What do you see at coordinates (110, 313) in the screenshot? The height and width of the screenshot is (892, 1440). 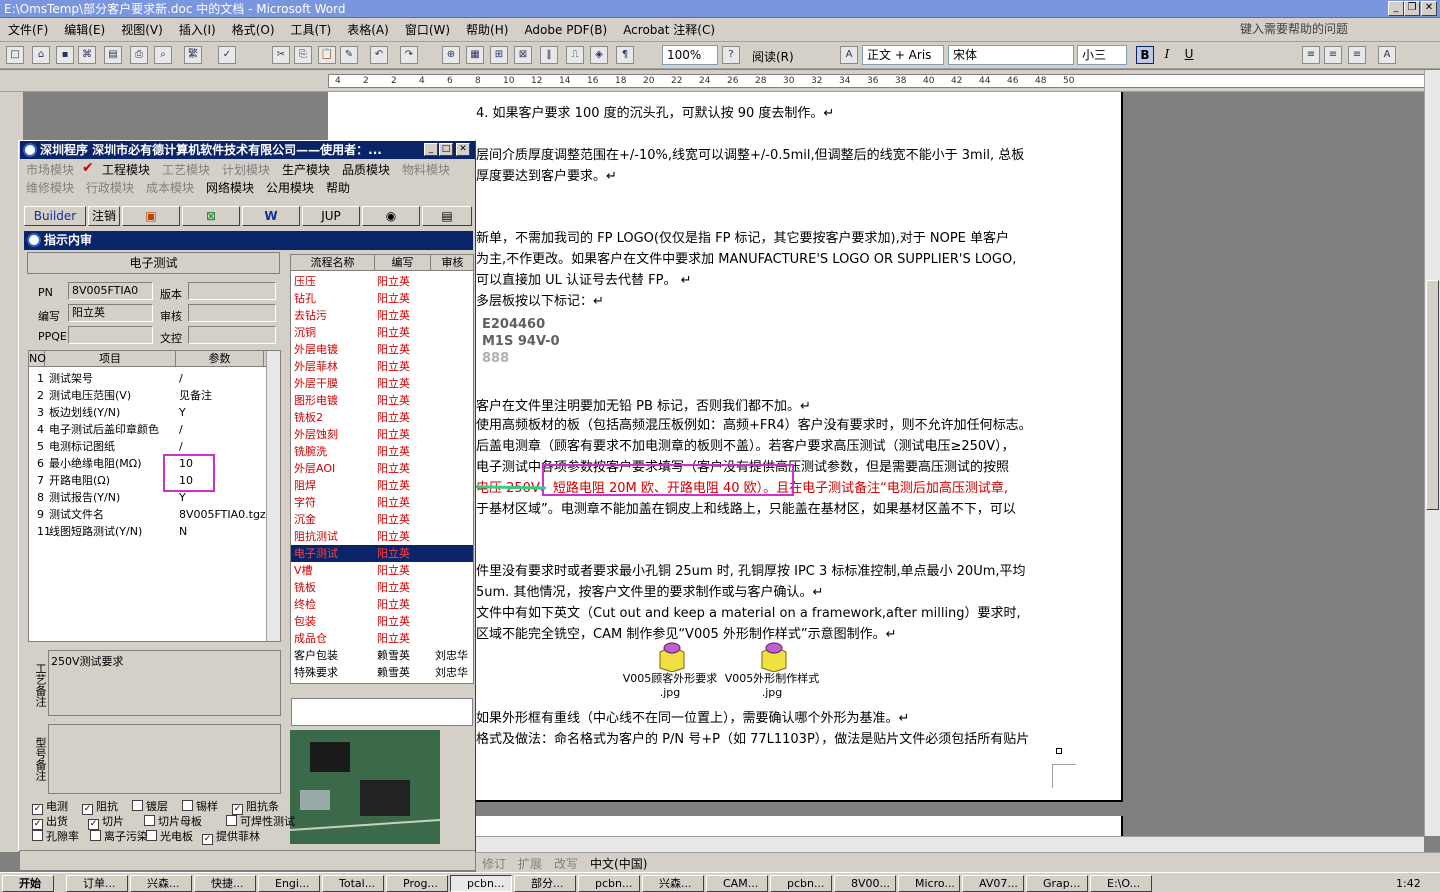 I see `author-field: 阳立英` at bounding box center [110, 313].